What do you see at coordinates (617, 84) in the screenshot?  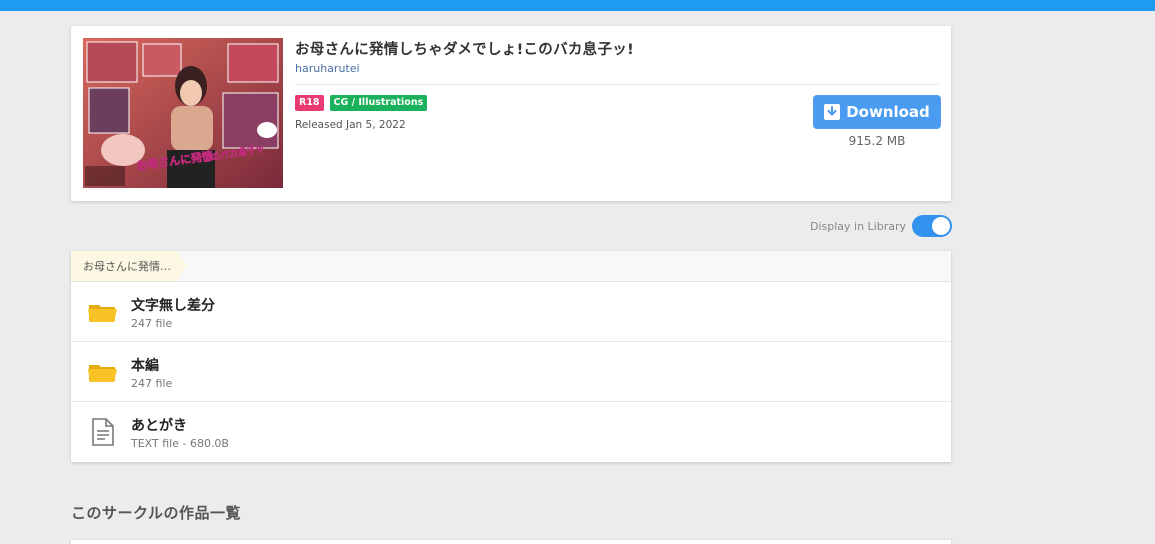 I see `divider` at bounding box center [617, 84].